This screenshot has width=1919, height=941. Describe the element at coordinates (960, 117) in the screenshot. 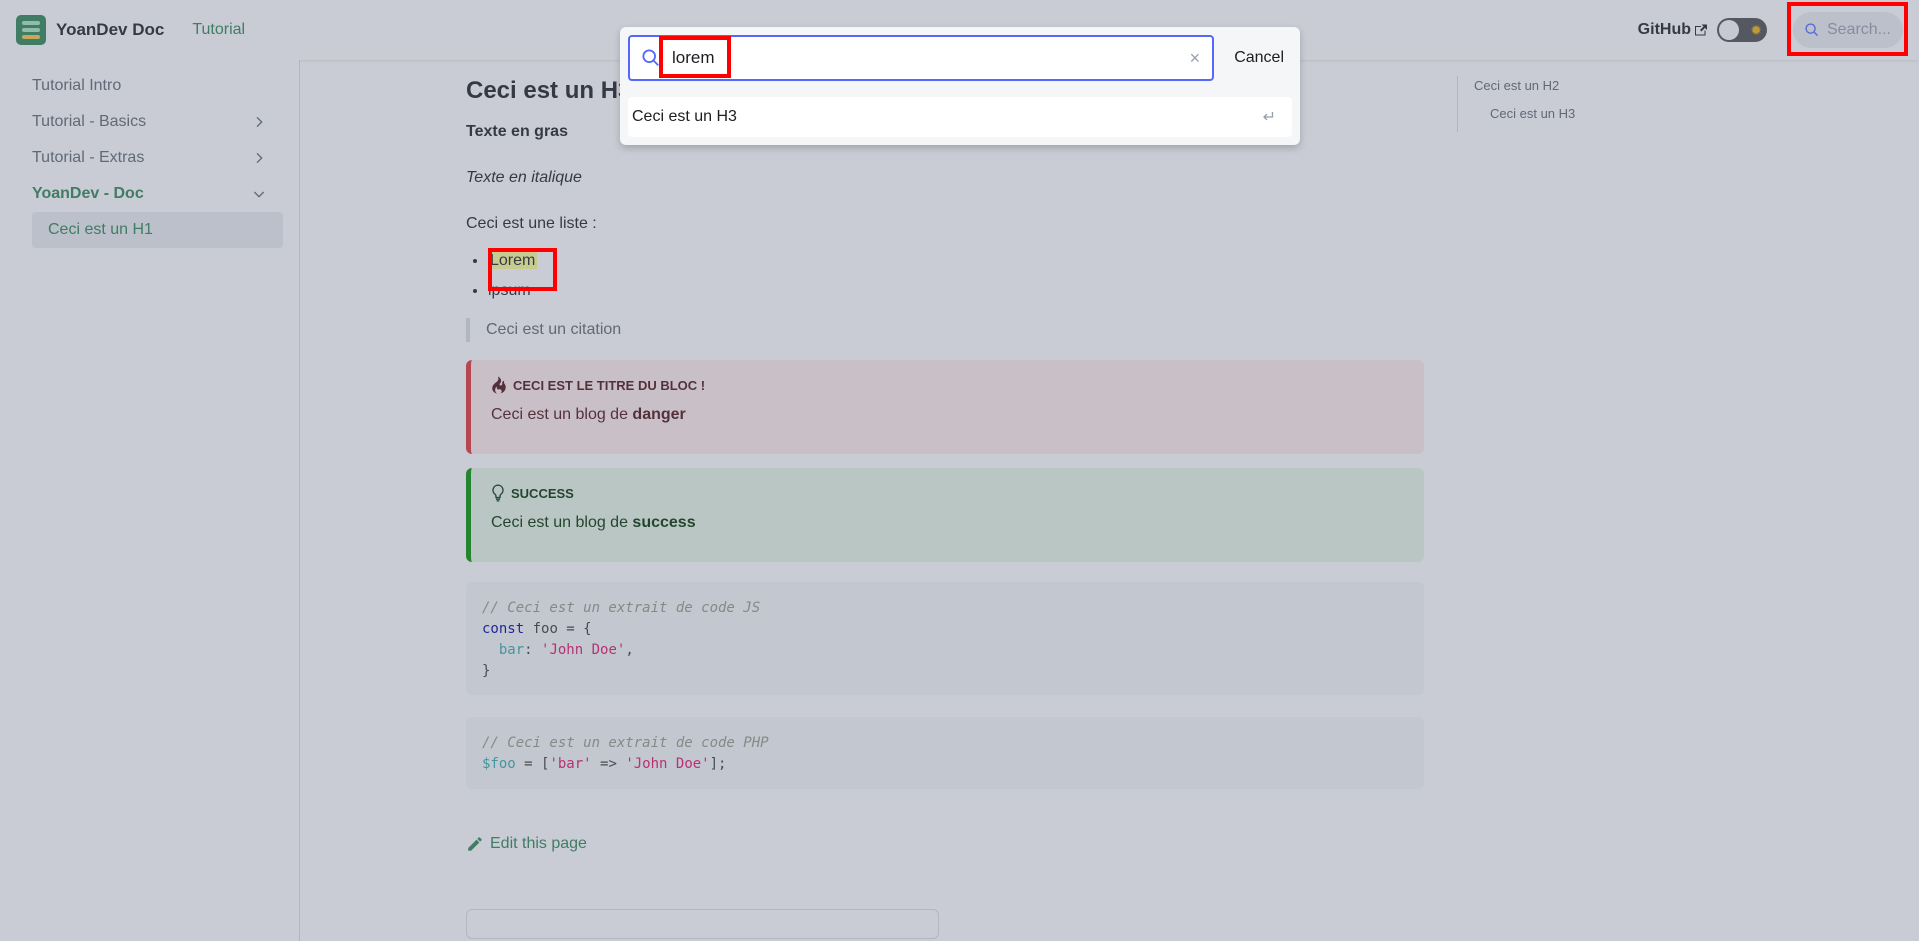

I see `search-hit: Ceci est un H3 ↵` at that location.